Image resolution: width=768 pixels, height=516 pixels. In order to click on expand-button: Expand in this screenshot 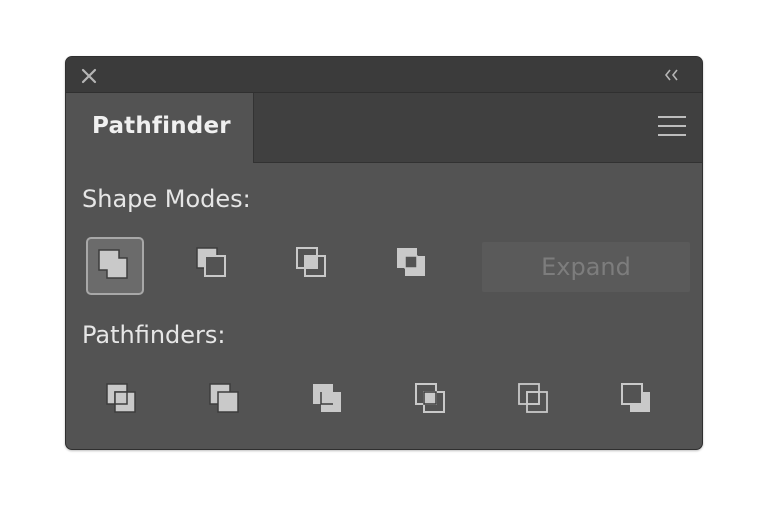, I will do `click(586, 267)`.